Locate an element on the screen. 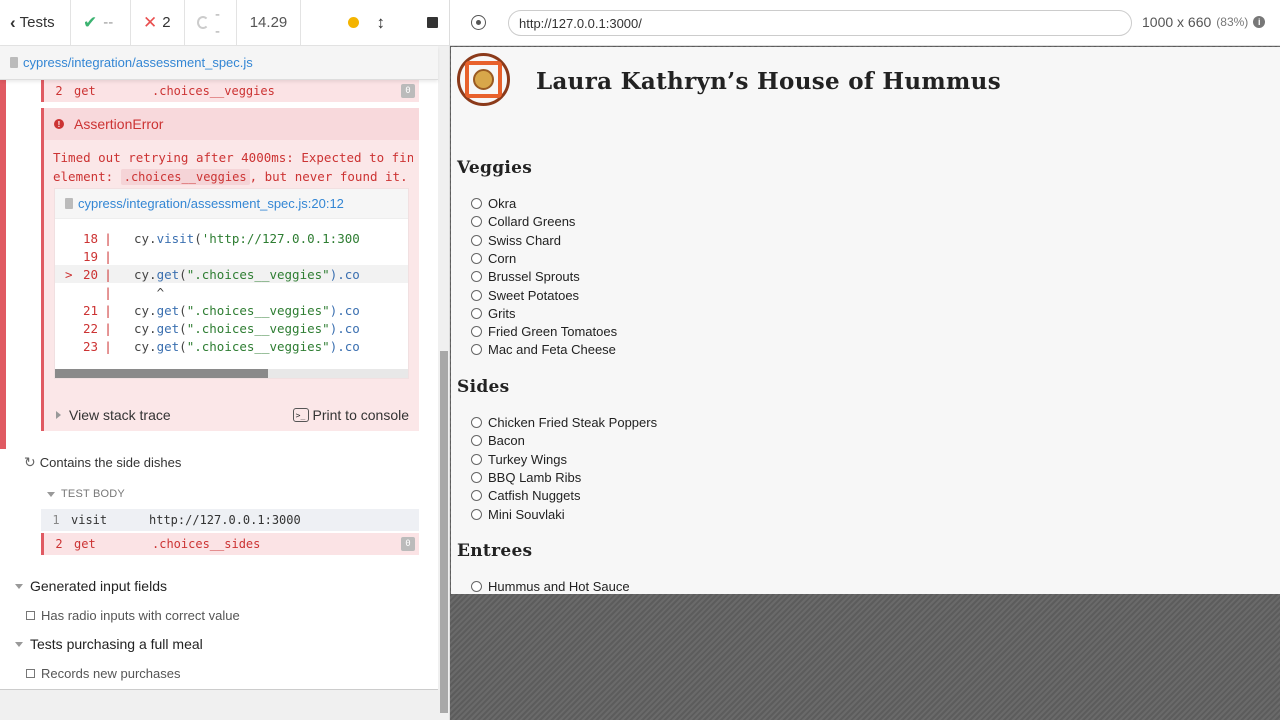  command-row: 2 get .choices__sides 0 is located at coordinates (230, 544).